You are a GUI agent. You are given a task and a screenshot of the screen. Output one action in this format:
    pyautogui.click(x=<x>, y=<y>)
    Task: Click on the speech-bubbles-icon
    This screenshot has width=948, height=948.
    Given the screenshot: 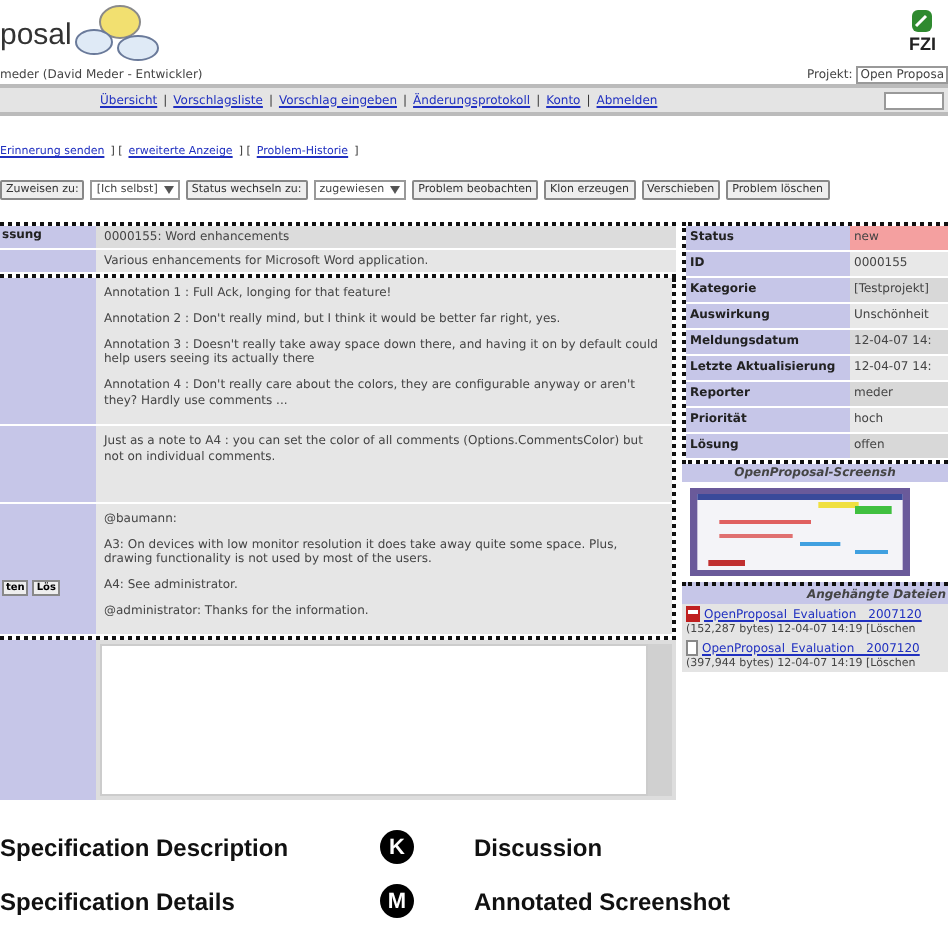 What is the action you would take?
    pyautogui.click(x=117, y=34)
    